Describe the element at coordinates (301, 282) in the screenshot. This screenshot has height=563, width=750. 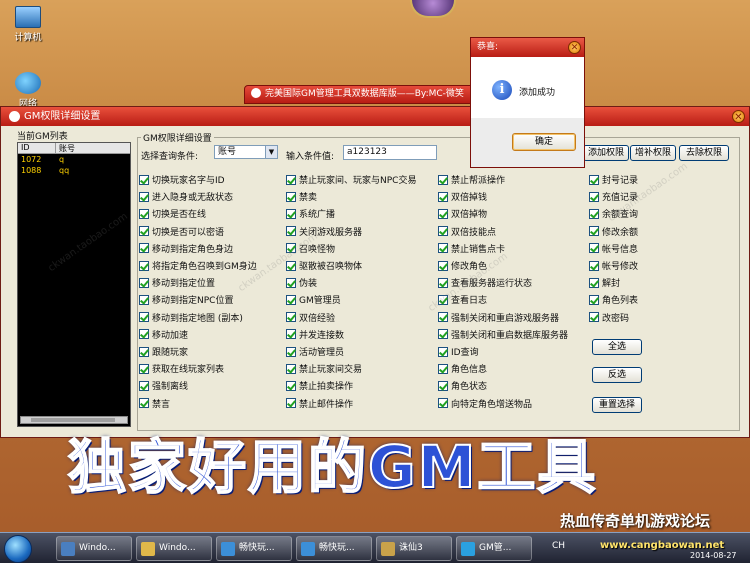
I see `permission-checkbox: 伪装` at that location.